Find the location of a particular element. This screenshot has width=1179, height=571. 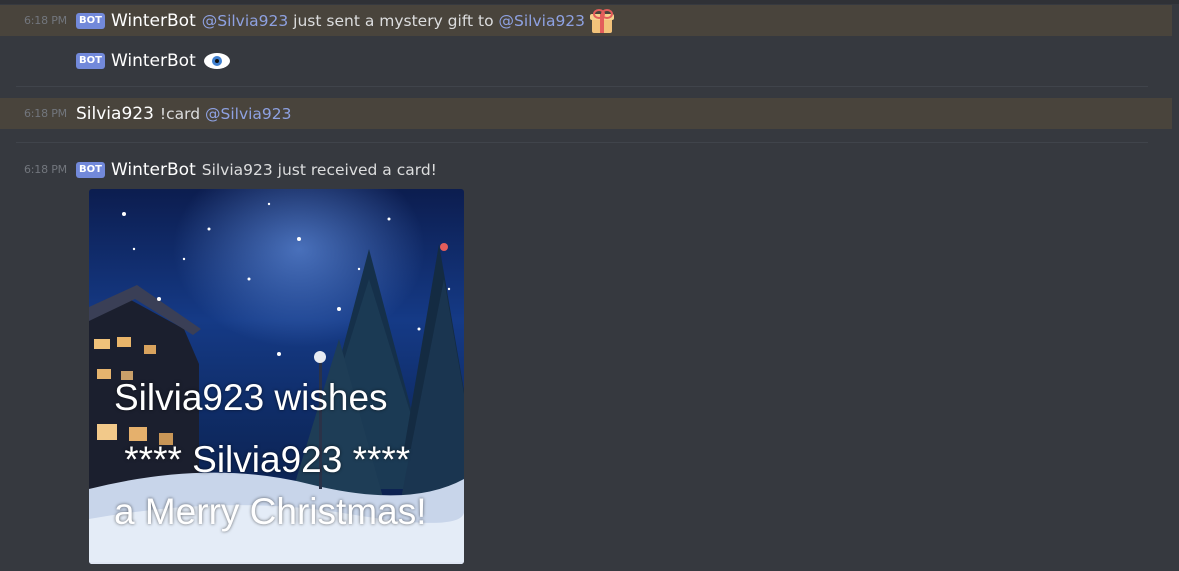

message-text: Silvia923 just received a card! is located at coordinates (319, 169).